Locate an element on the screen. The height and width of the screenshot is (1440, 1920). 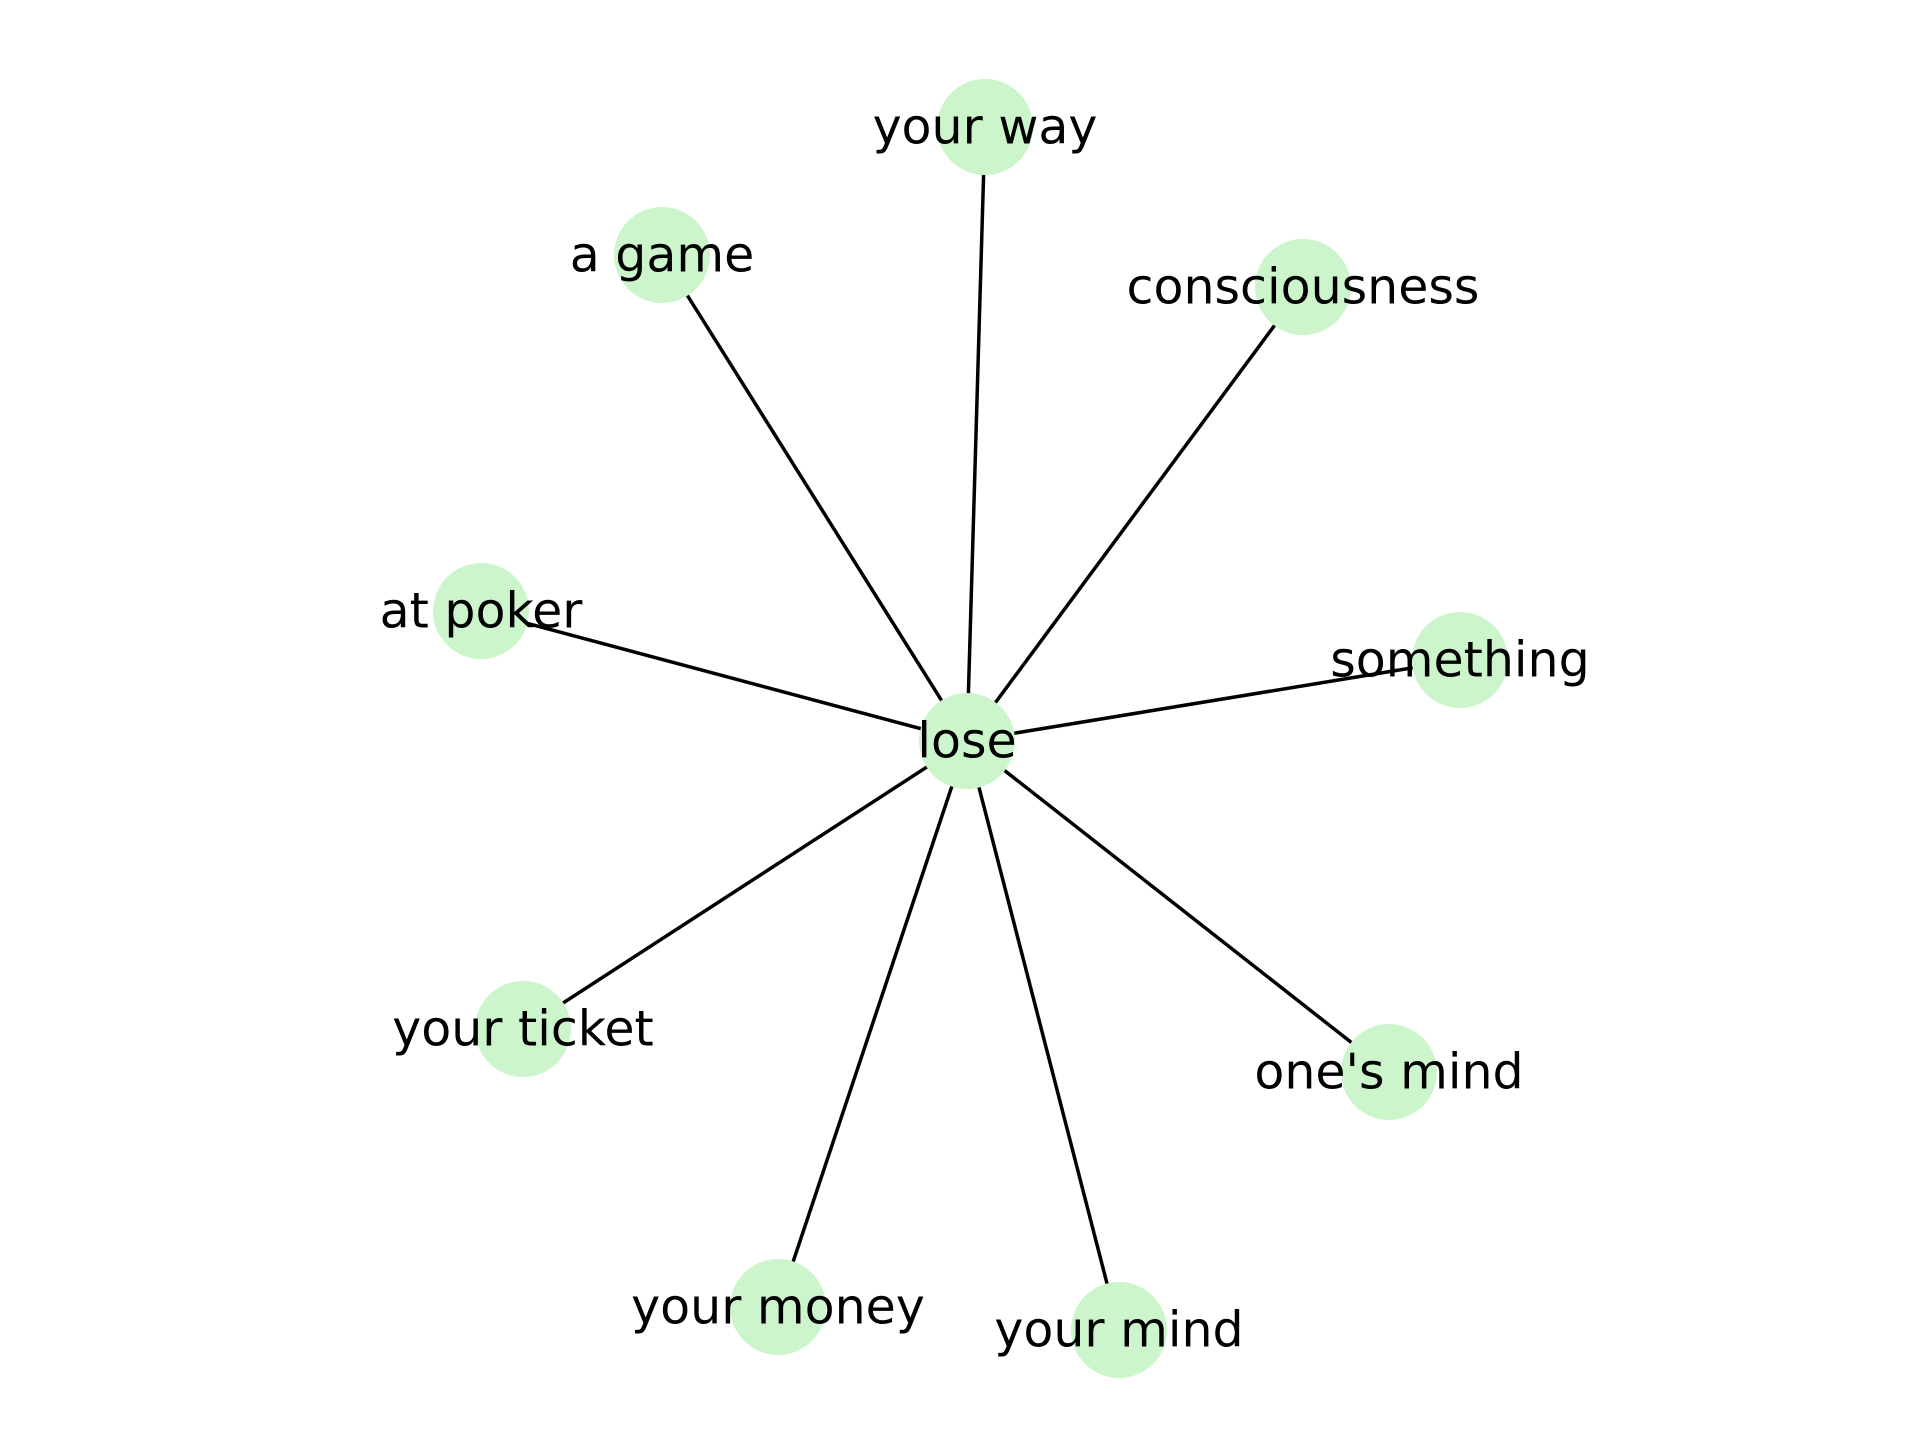
node-label-something: something is located at coordinates (1459, 660).